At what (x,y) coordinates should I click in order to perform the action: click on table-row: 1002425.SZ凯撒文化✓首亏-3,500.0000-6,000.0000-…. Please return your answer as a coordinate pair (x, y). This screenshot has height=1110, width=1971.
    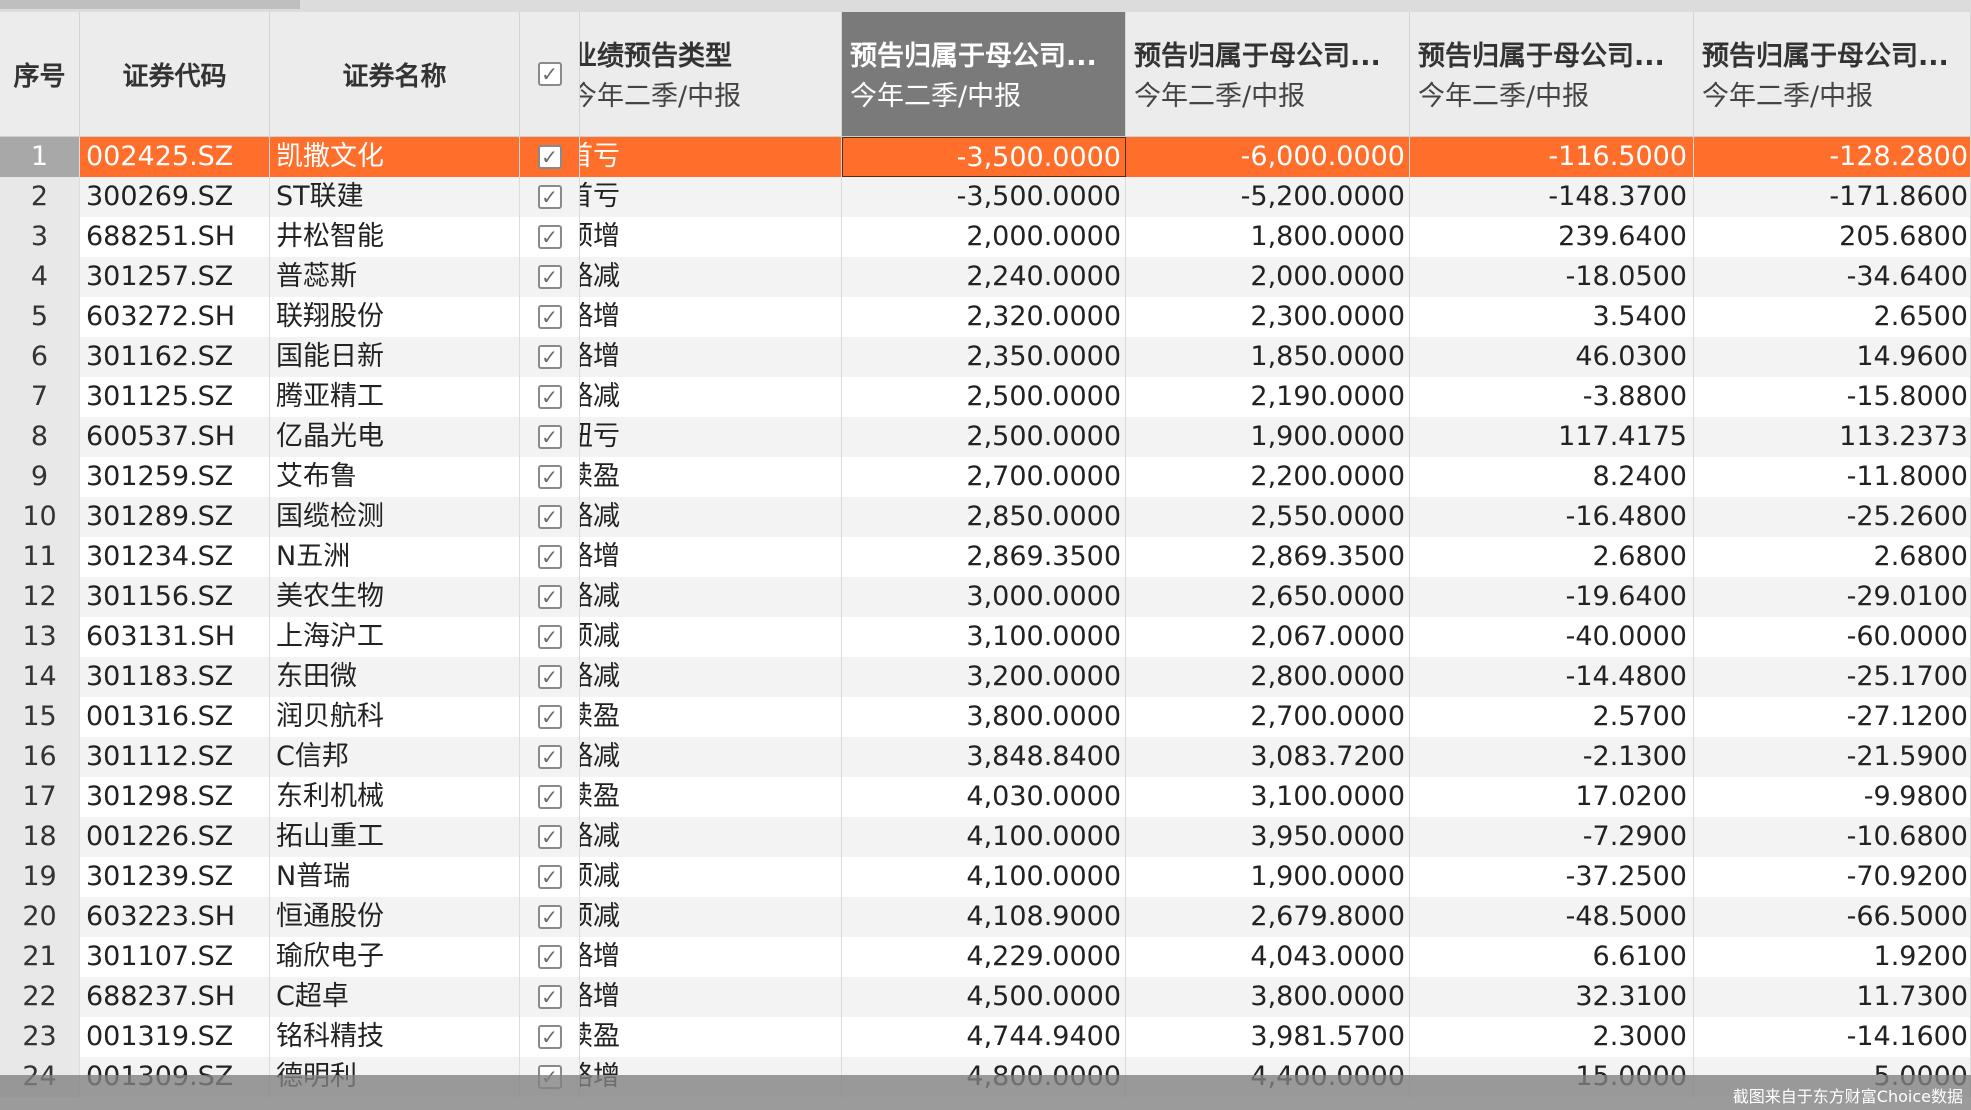
    Looking at the image, I should click on (985, 157).